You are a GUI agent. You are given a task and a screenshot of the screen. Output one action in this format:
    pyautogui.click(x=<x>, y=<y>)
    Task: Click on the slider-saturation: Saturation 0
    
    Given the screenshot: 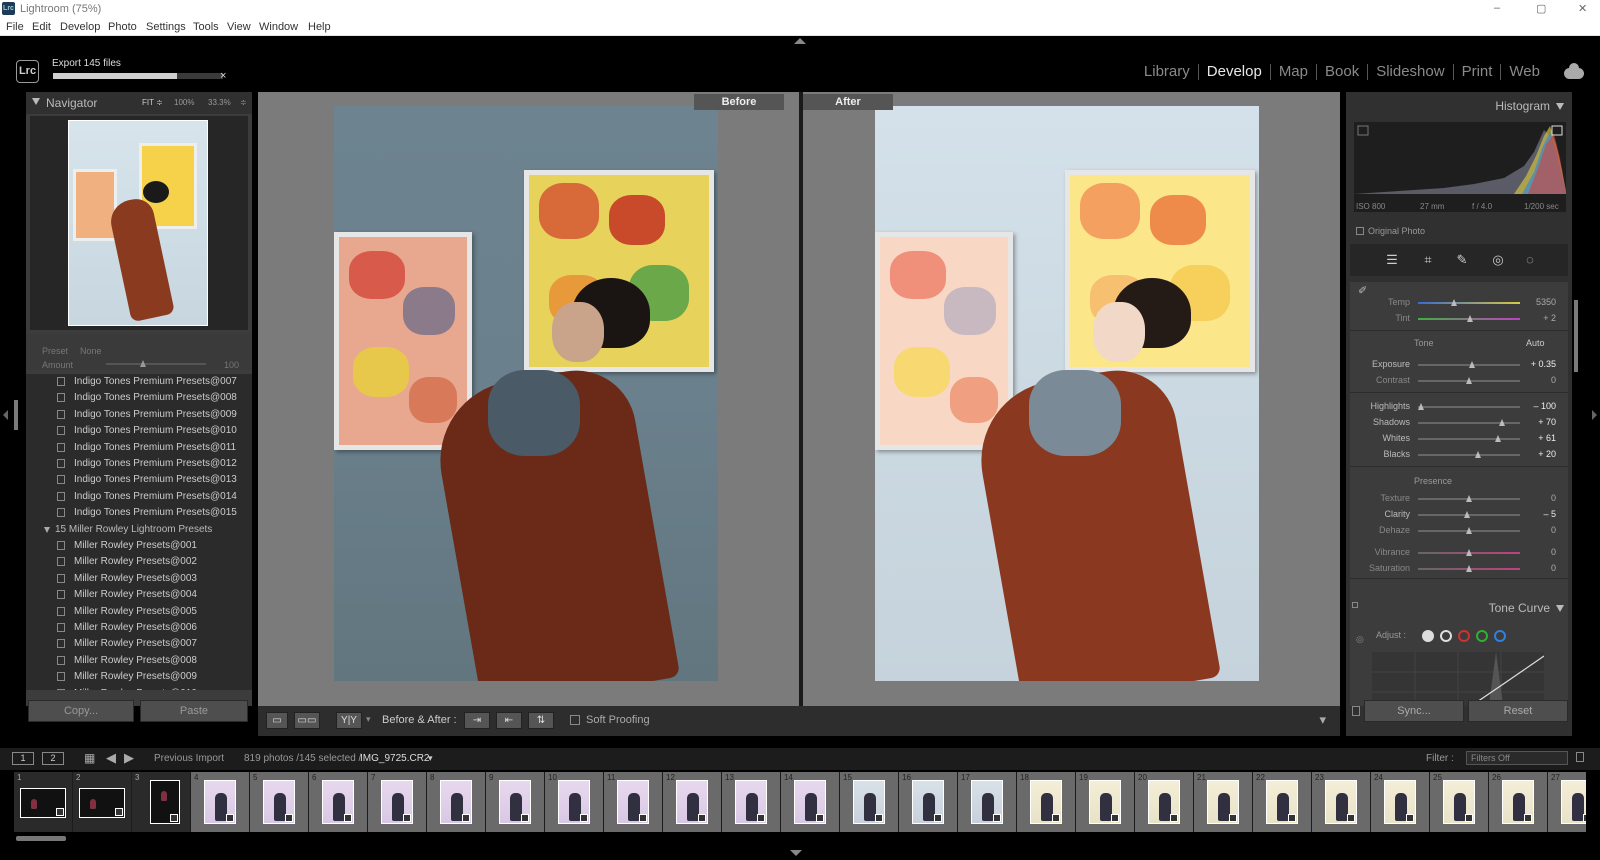 What is the action you would take?
    pyautogui.click(x=1459, y=569)
    